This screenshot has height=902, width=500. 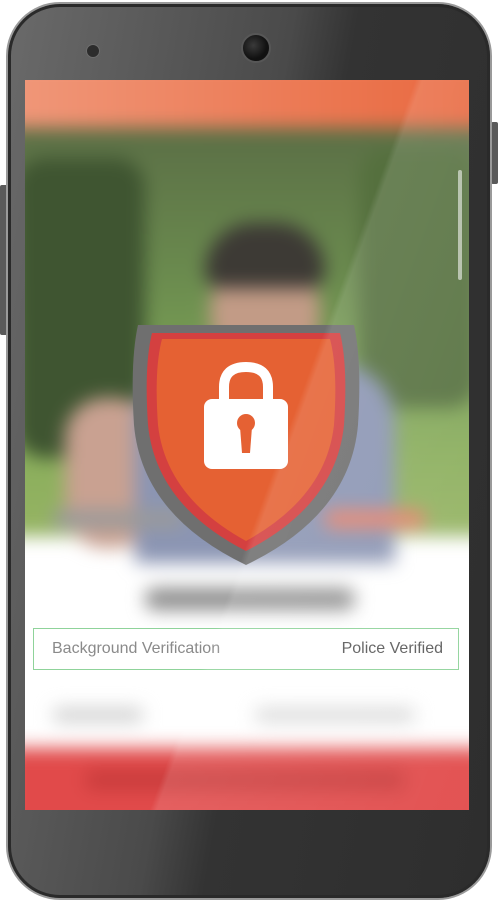 I want to click on background-verification-row: Background Verification Police Verified, so click(x=246, y=649).